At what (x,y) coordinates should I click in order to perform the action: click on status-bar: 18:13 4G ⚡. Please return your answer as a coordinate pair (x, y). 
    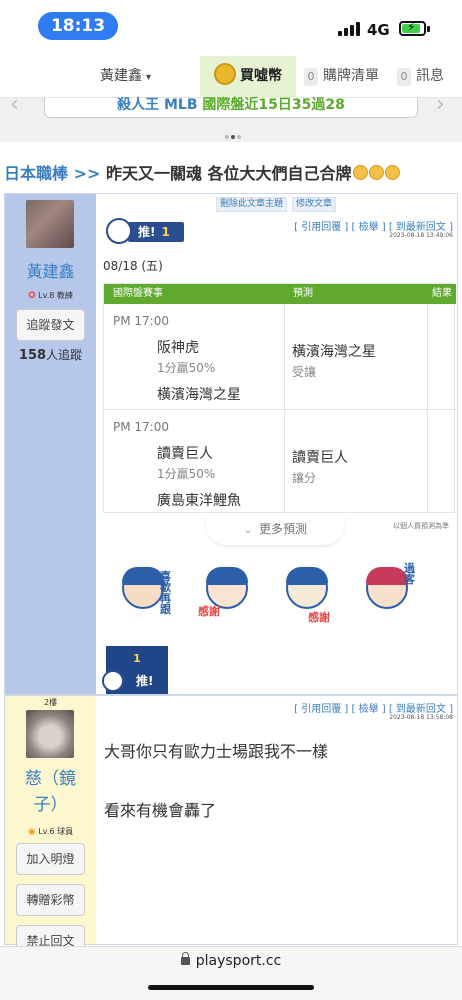
    Looking at the image, I should click on (231, 28).